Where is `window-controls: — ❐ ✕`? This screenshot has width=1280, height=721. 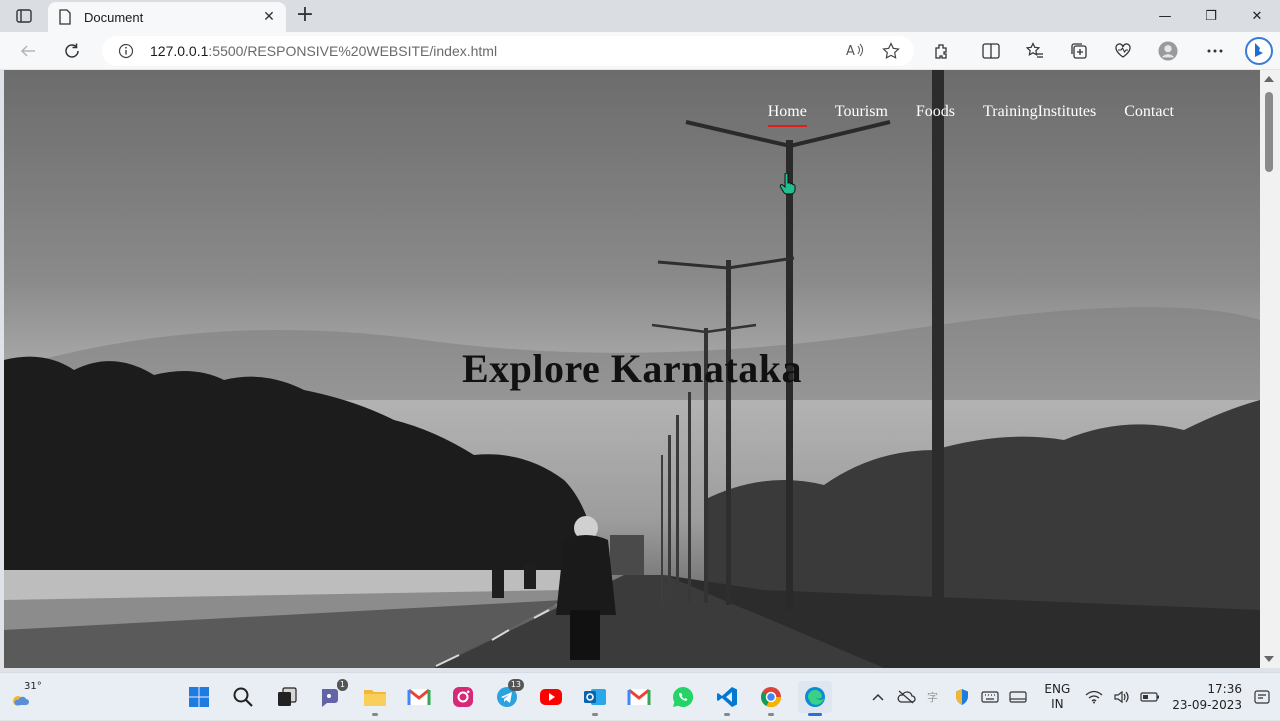 window-controls: — ❐ ✕ is located at coordinates (1211, 16).